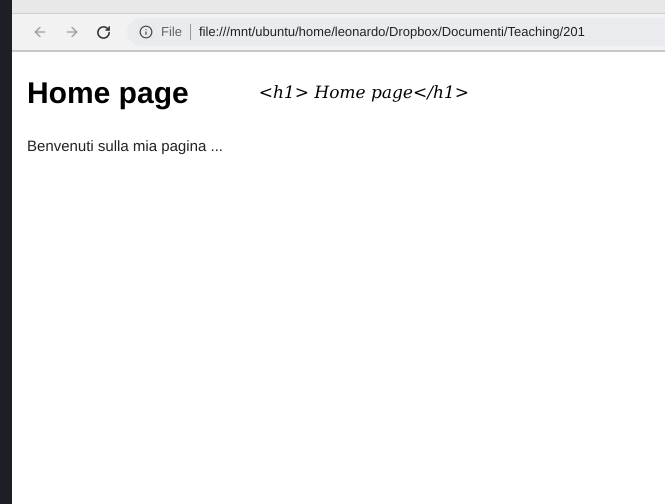  What do you see at coordinates (391, 32) in the screenshot?
I see `url-text: file:///mnt/ubuntu/home/leonardo/Dropbox/Documenti/Teaching/201` at bounding box center [391, 32].